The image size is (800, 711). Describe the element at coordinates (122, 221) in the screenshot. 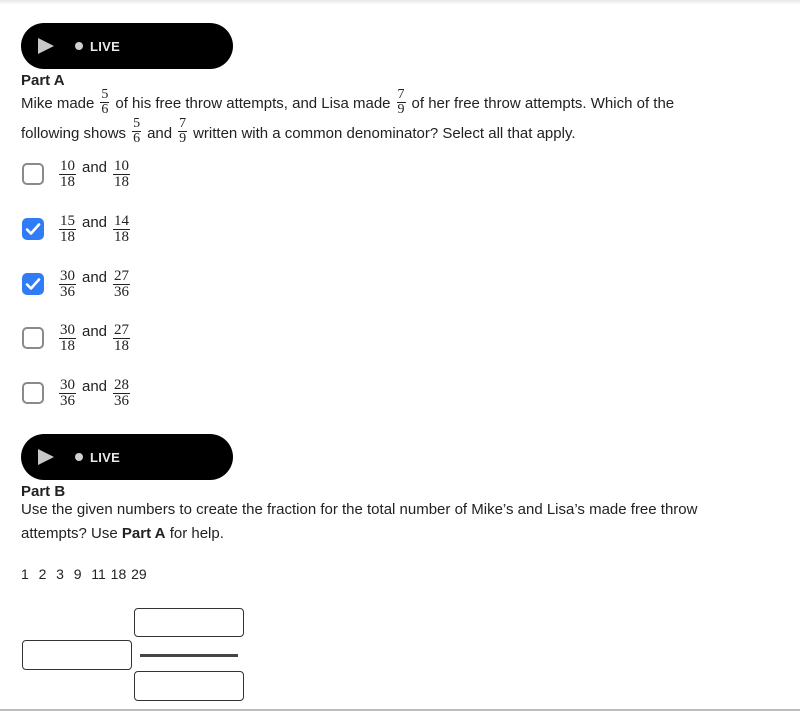

I see `numerator: 14` at that location.